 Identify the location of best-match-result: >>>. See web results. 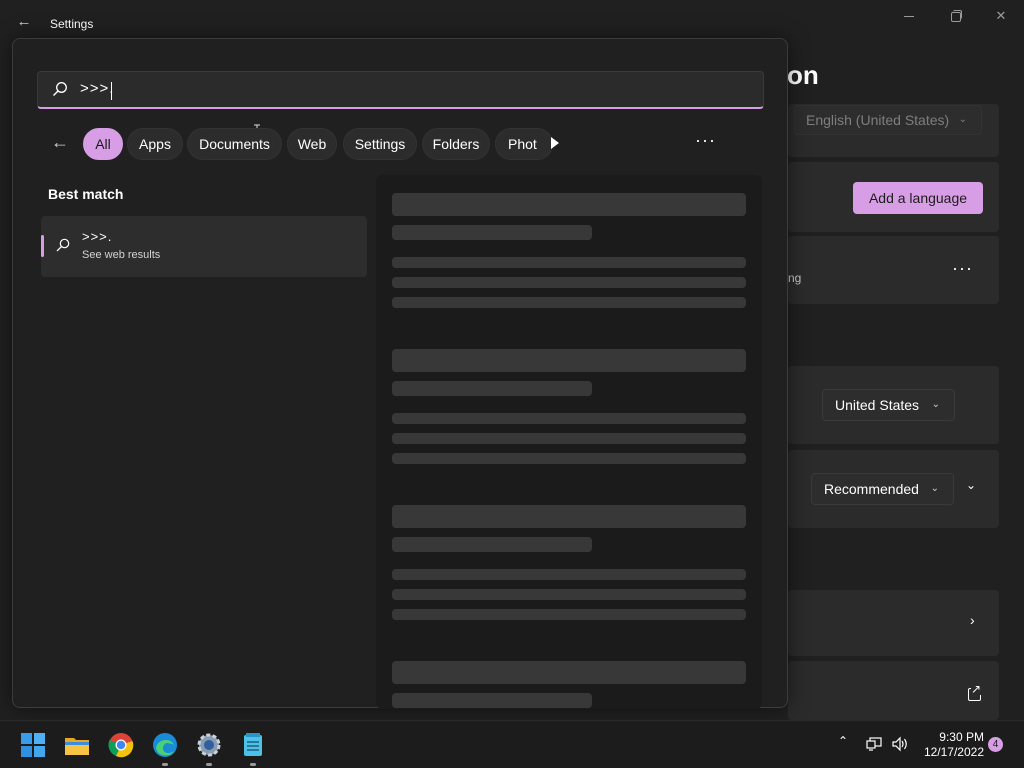
(204, 246).